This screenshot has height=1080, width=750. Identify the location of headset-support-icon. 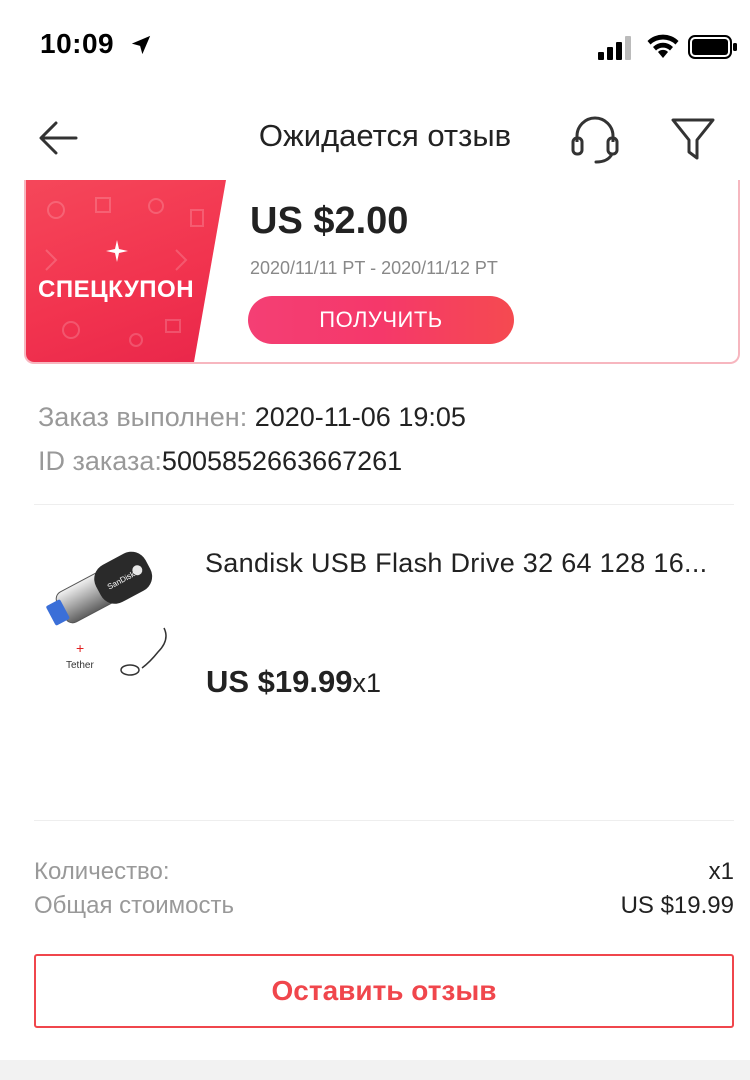
(595, 139).